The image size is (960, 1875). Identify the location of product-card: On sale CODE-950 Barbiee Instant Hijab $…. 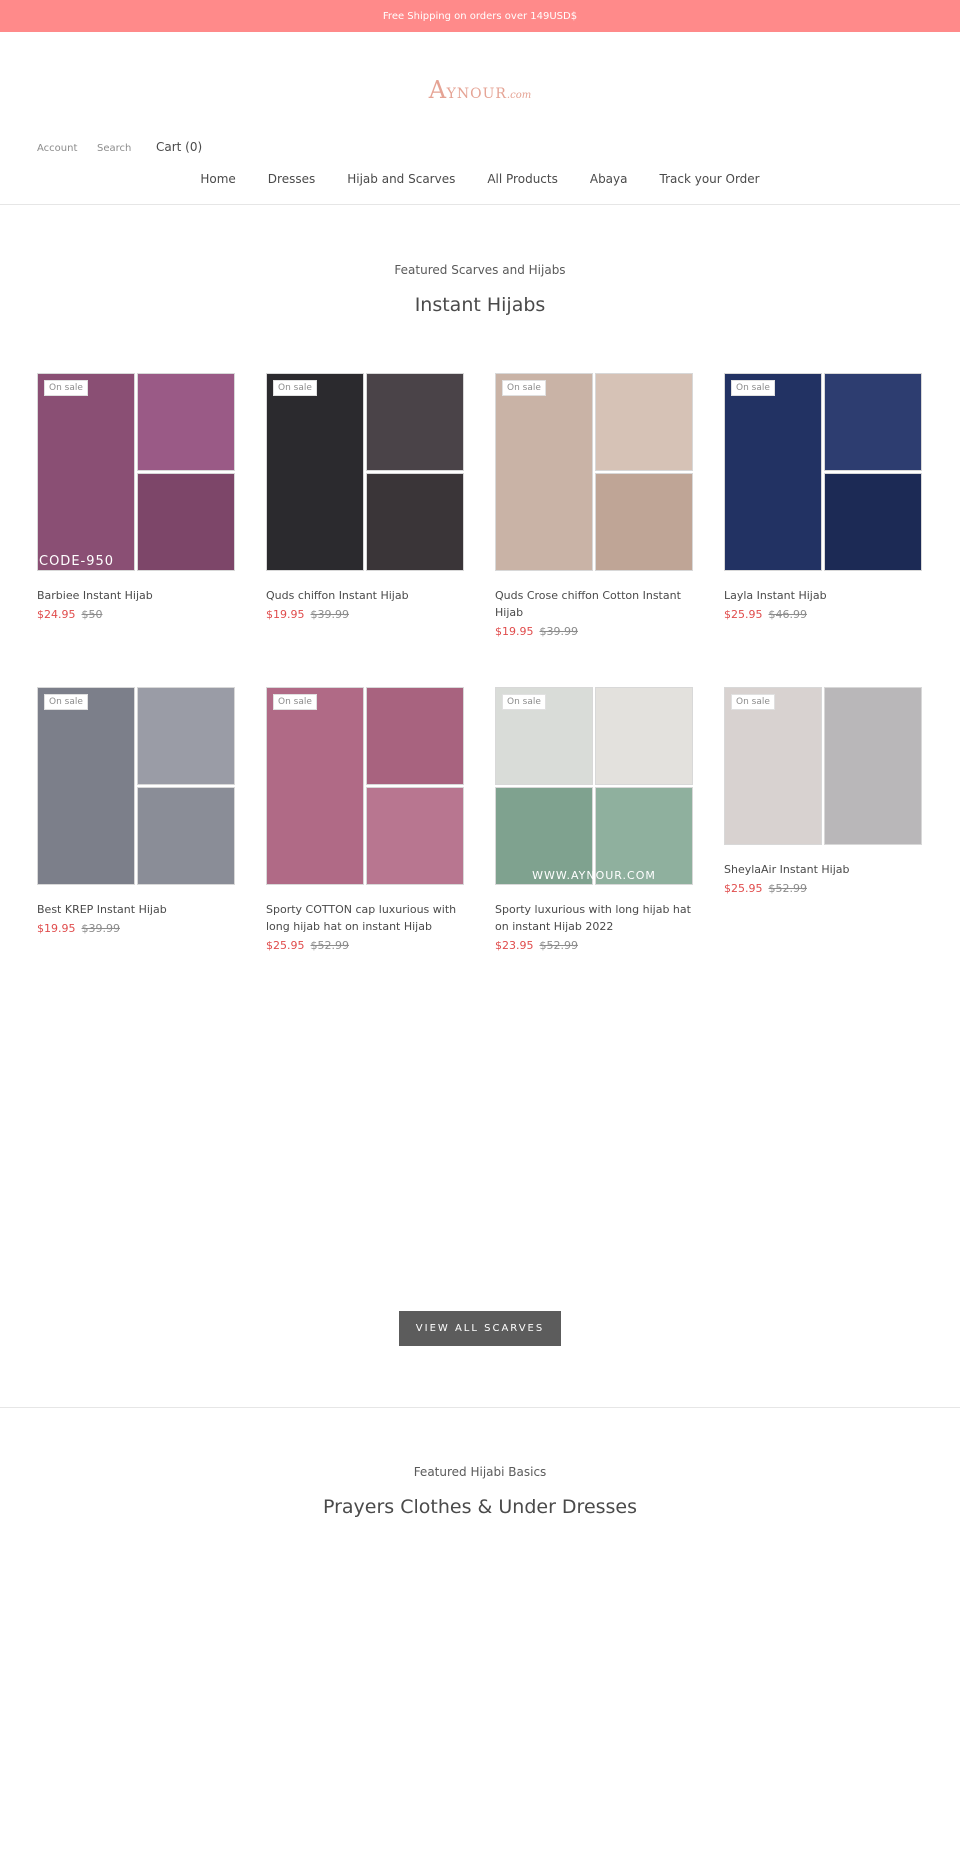
(136, 497).